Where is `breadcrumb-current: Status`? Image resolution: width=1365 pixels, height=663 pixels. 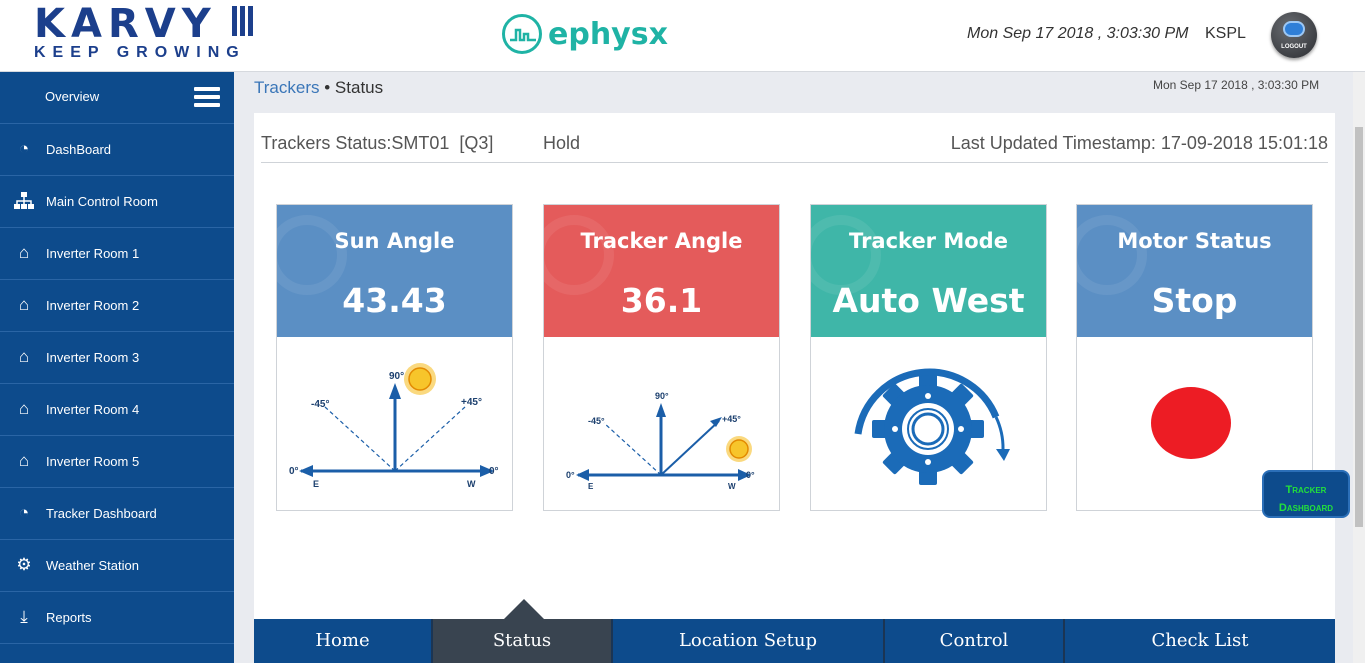 breadcrumb-current: Status is located at coordinates (359, 87).